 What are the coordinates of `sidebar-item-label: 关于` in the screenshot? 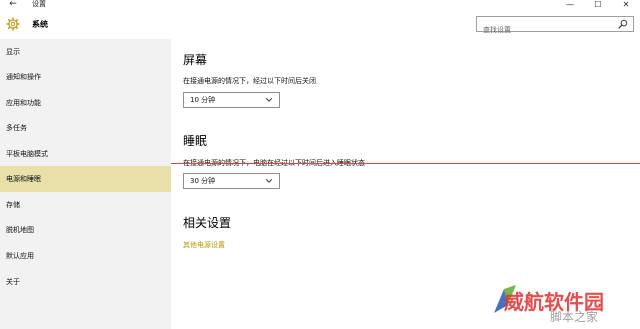 It's located at (13, 282).